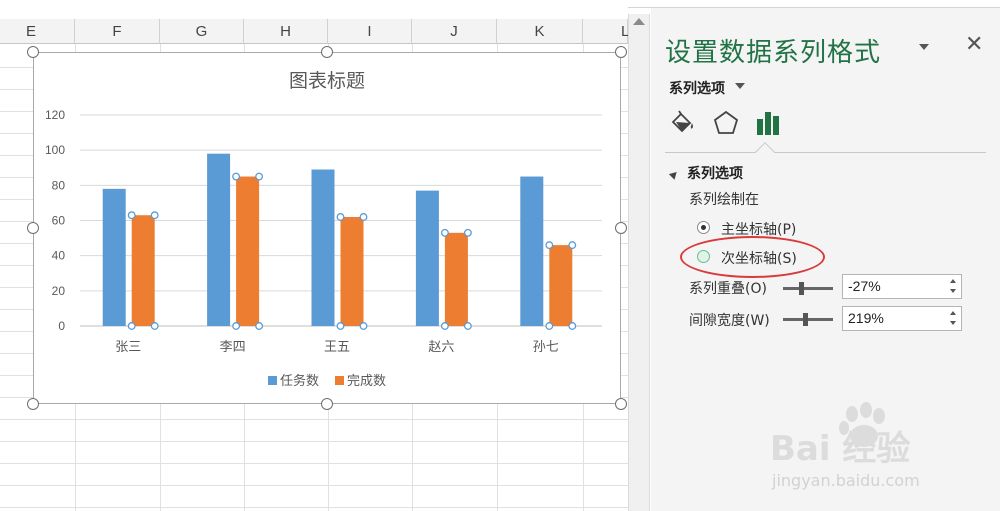 This screenshot has height=511, width=1000. I want to click on y-tick-label: 120, so click(55, 115).